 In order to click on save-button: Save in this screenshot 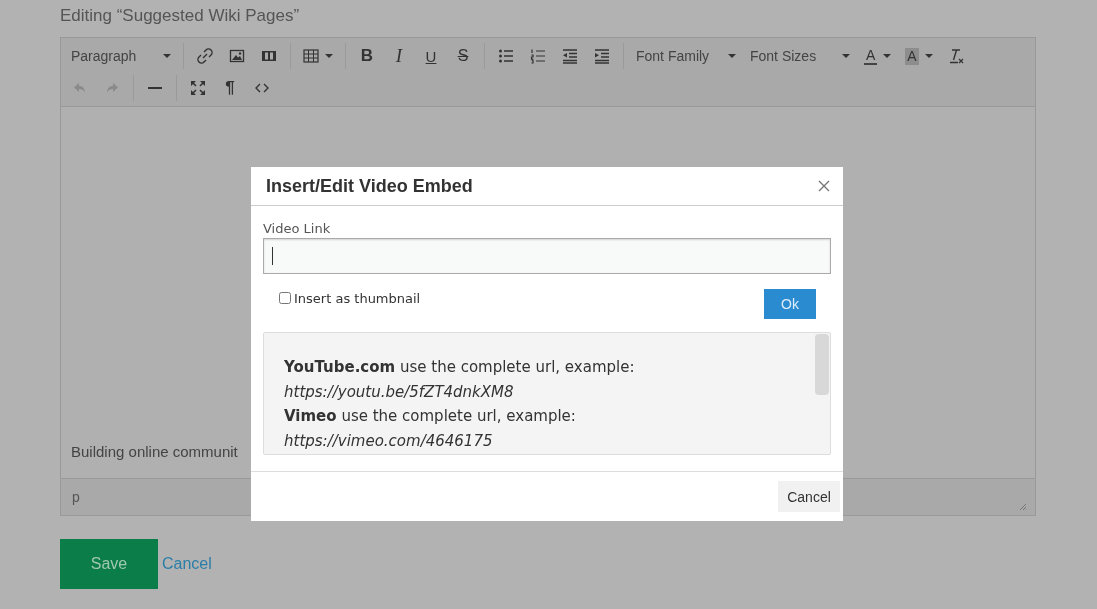, I will do `click(109, 564)`.